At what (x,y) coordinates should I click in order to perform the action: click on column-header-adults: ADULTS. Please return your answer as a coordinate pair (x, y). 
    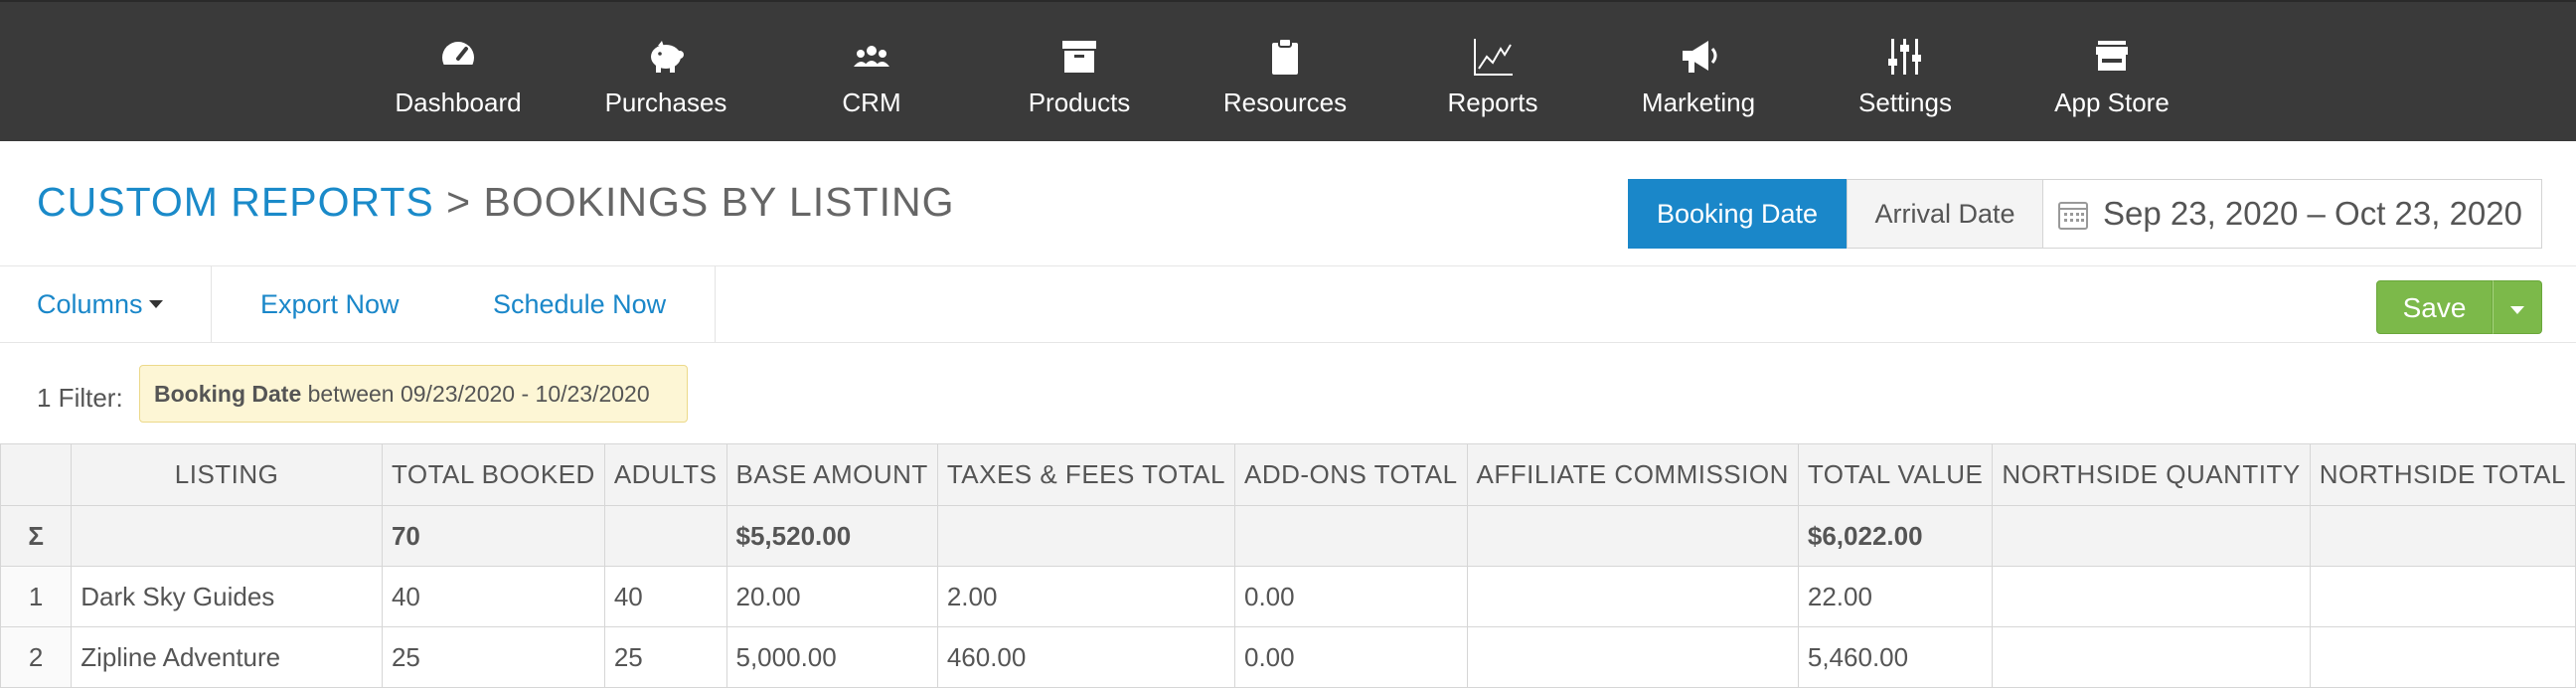
    Looking at the image, I should click on (665, 474).